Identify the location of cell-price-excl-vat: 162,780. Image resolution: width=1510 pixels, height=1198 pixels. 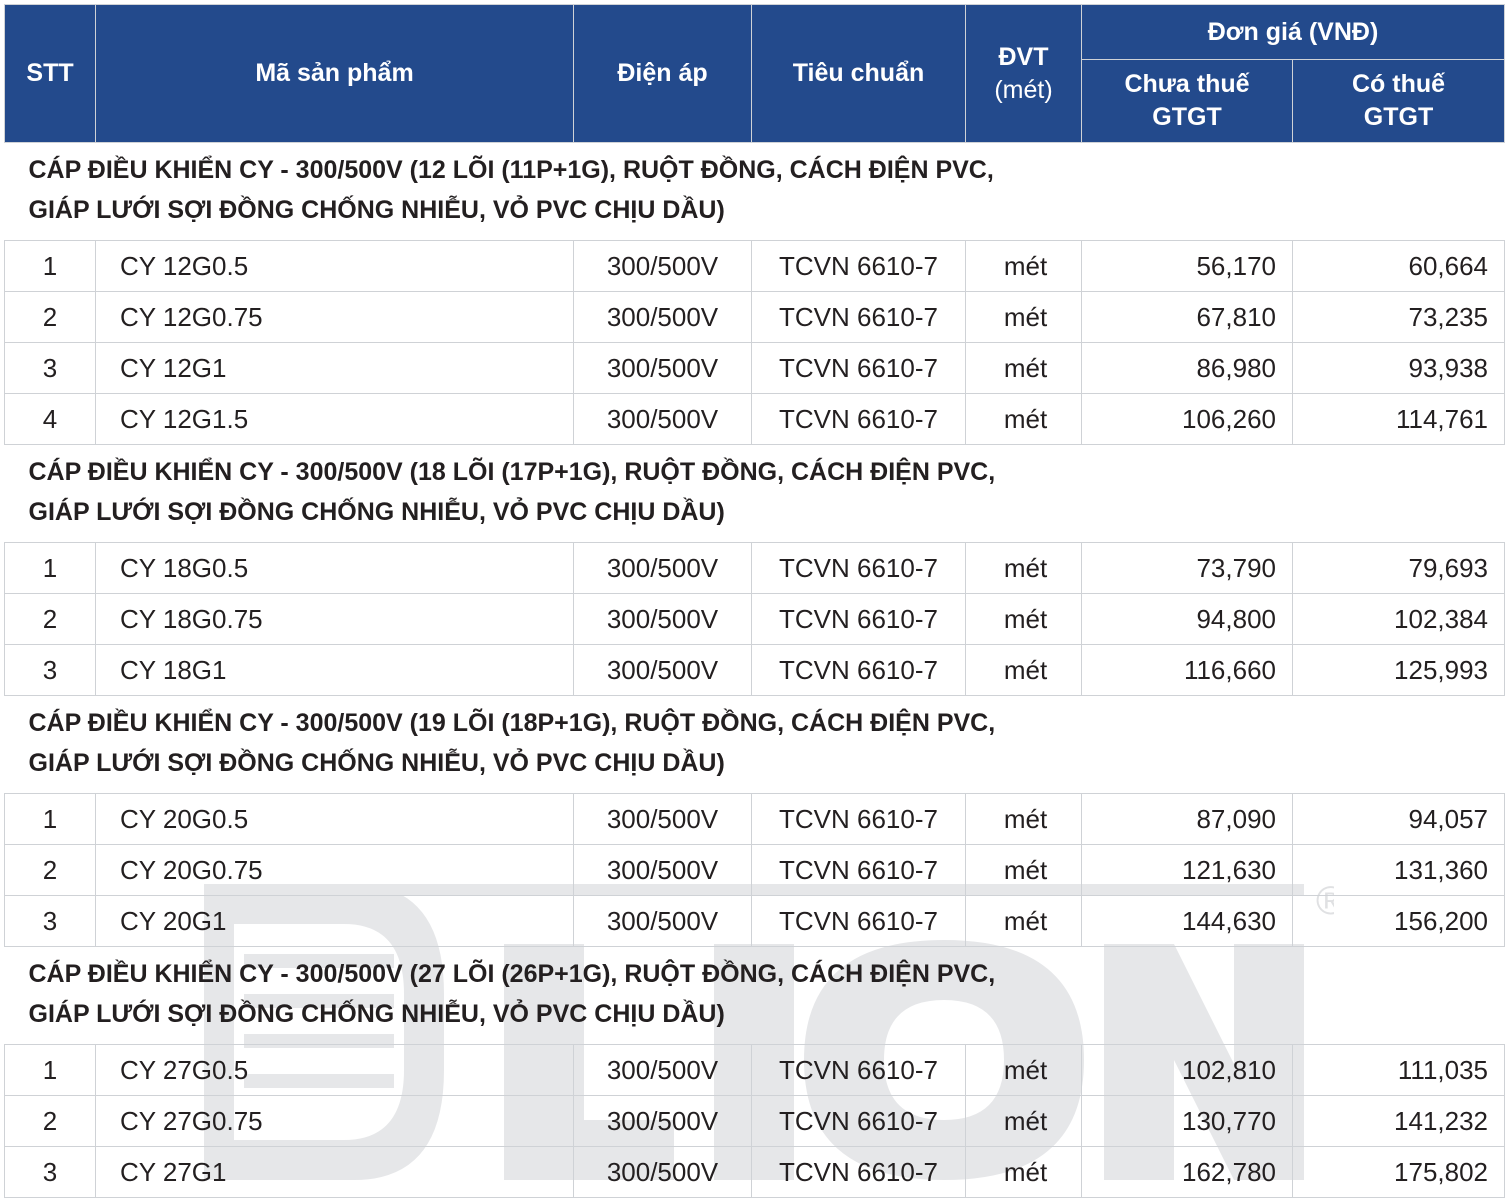
(1187, 1172).